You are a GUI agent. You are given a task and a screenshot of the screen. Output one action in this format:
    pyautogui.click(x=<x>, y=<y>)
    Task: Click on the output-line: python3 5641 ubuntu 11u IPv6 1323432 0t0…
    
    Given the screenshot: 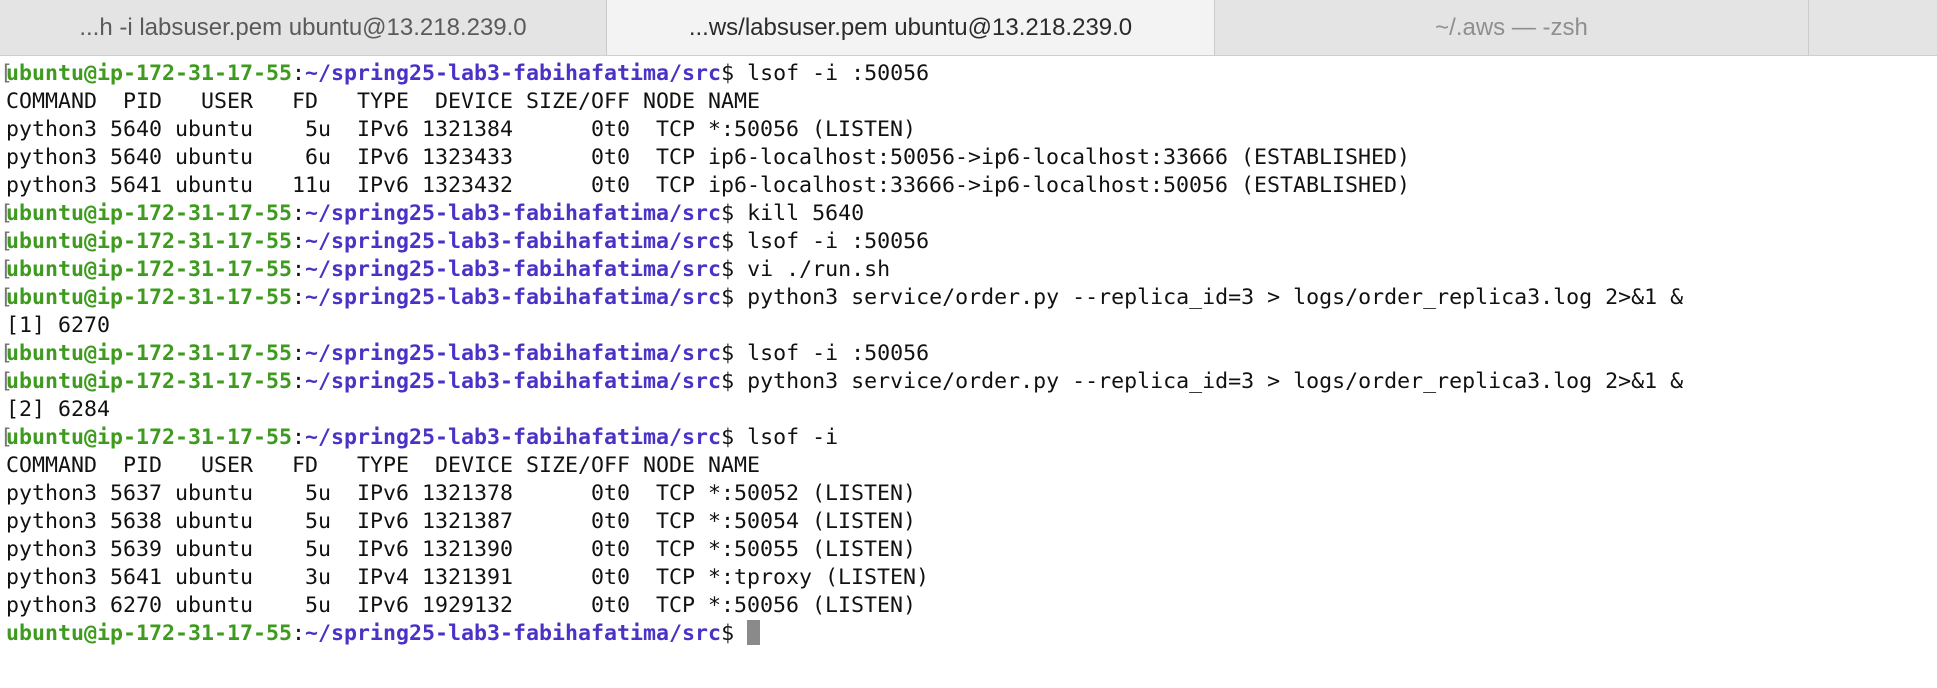 What is the action you would take?
    pyautogui.click(x=971, y=186)
    